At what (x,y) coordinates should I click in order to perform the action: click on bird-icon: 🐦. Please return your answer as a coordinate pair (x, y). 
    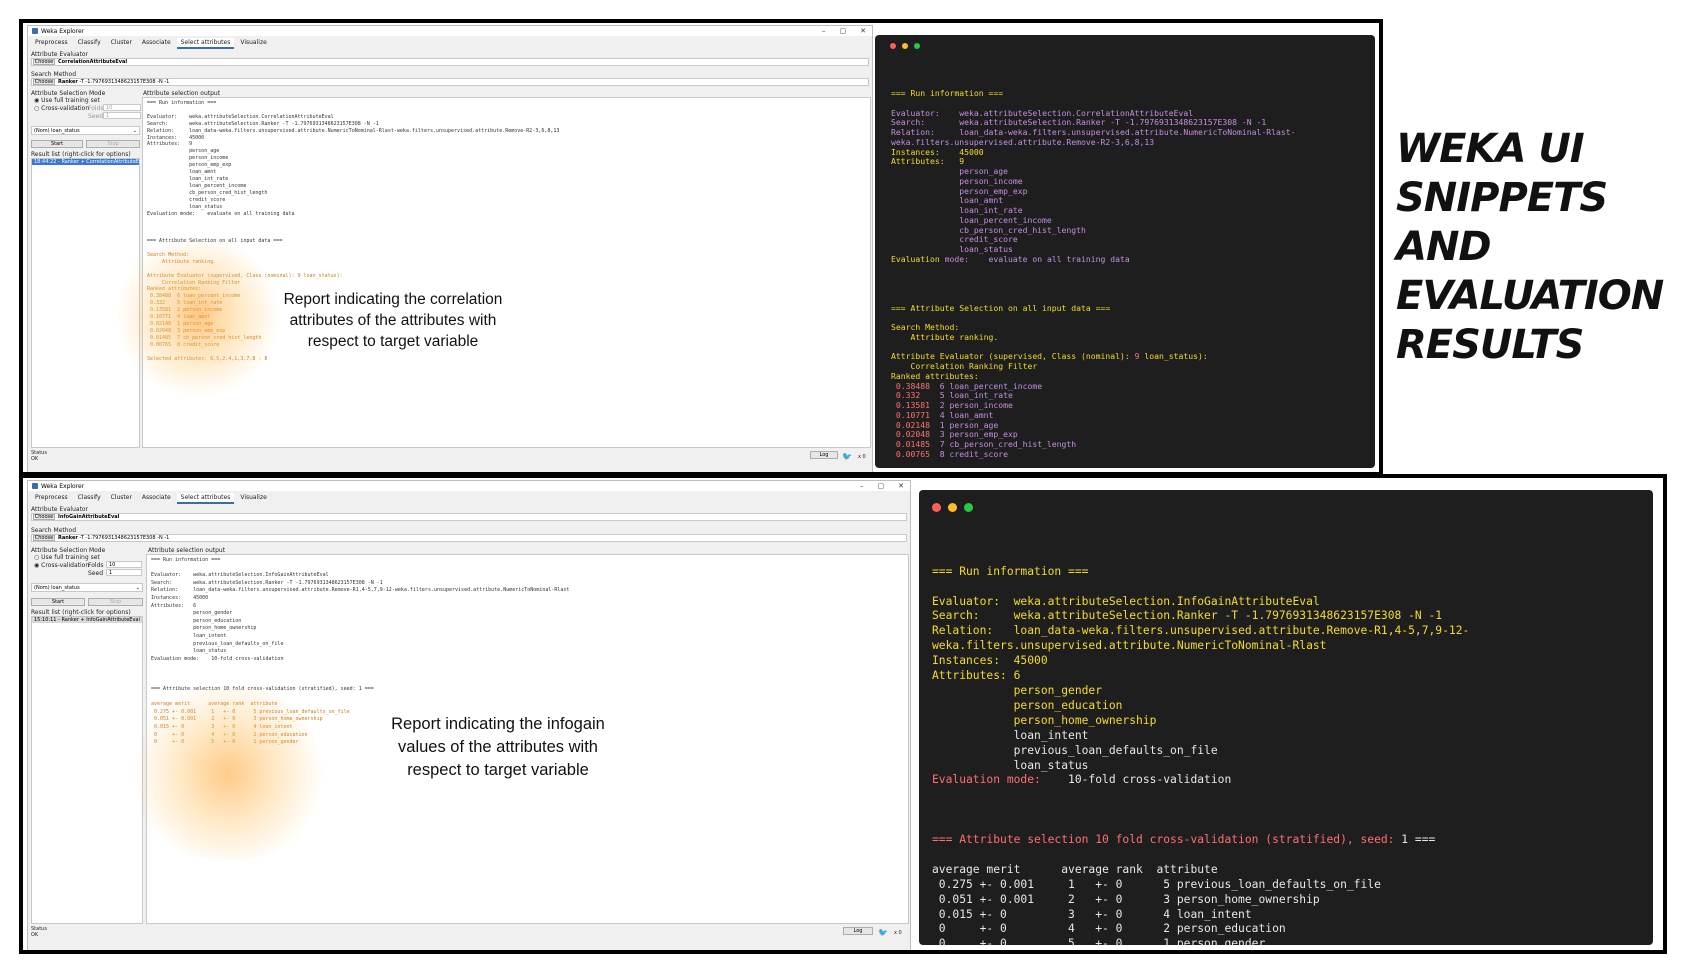
    Looking at the image, I should click on (883, 932).